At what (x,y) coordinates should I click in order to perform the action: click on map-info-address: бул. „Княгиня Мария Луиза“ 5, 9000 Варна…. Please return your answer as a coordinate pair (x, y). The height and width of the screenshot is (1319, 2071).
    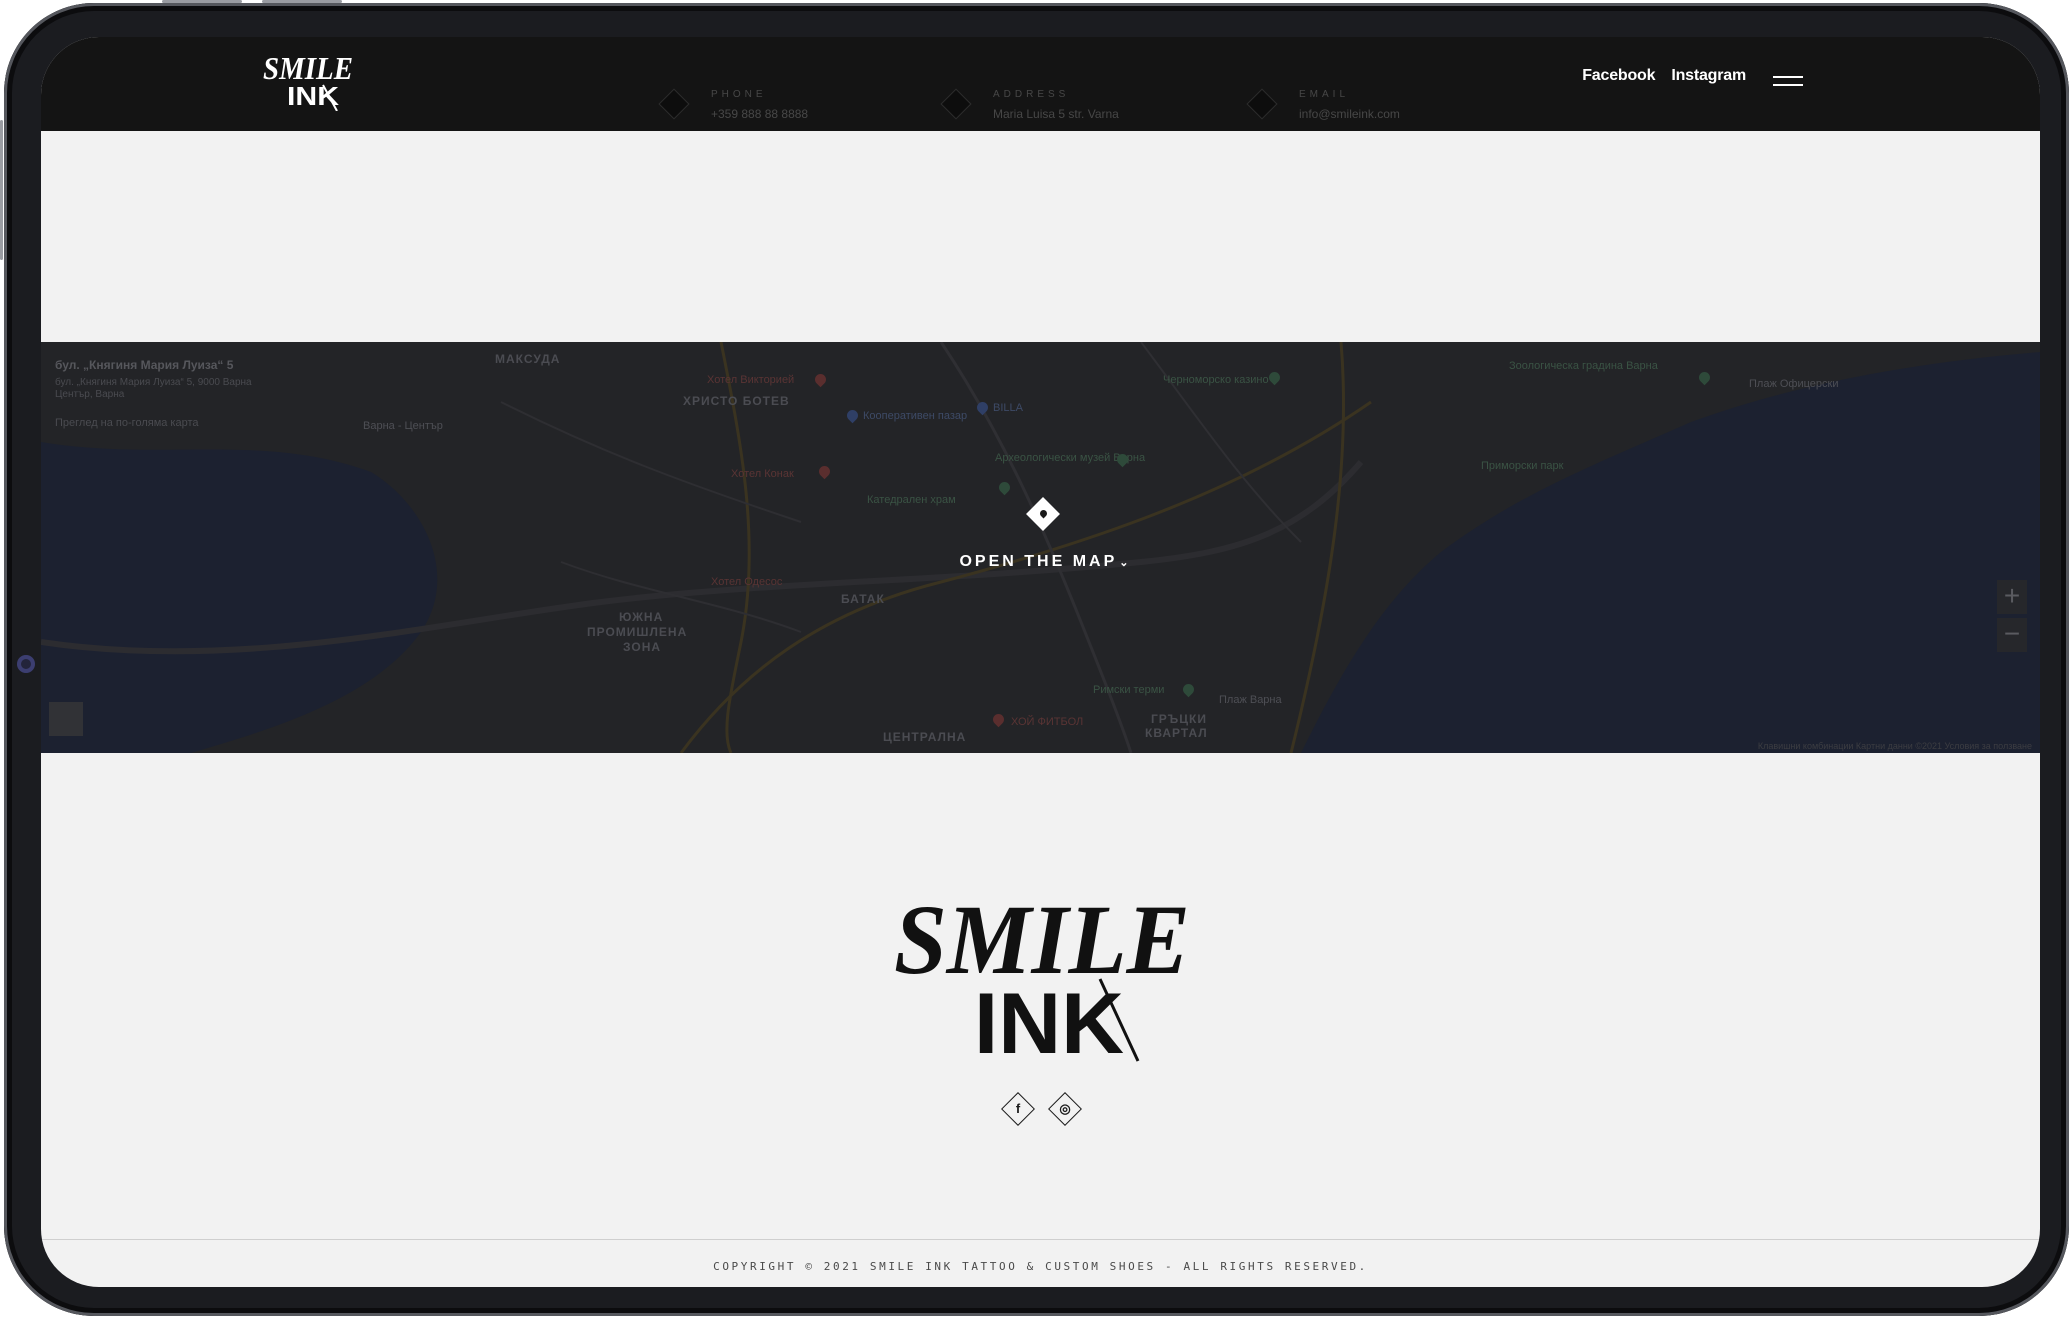
    Looking at the image, I should click on (153, 388).